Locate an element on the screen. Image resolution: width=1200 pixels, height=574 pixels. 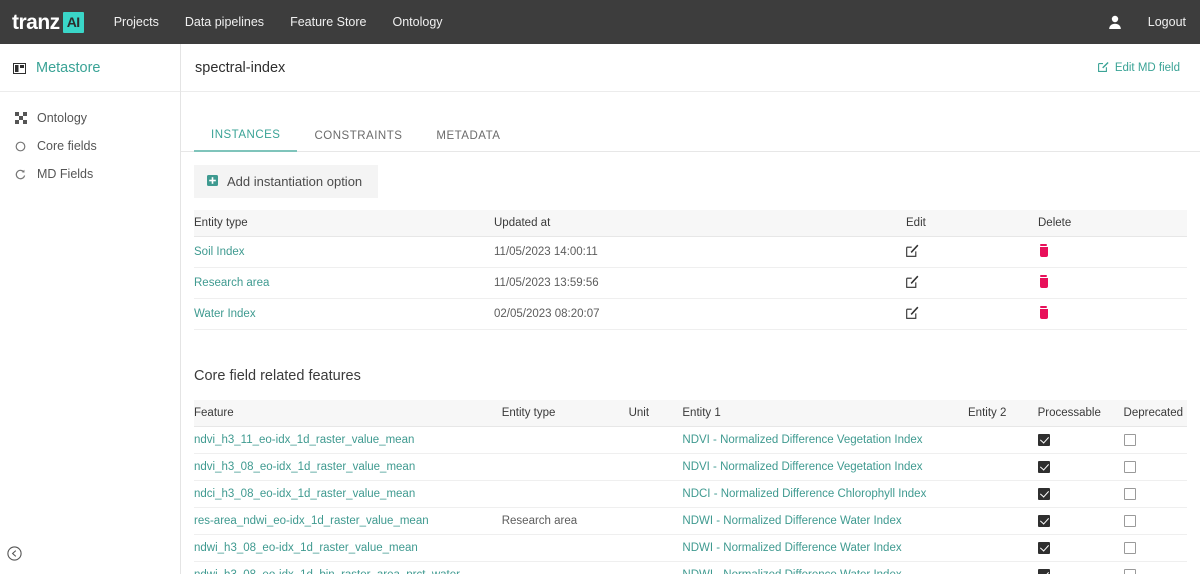
sidebar-item-label-md-fields: MD Fields is located at coordinates (65, 174).